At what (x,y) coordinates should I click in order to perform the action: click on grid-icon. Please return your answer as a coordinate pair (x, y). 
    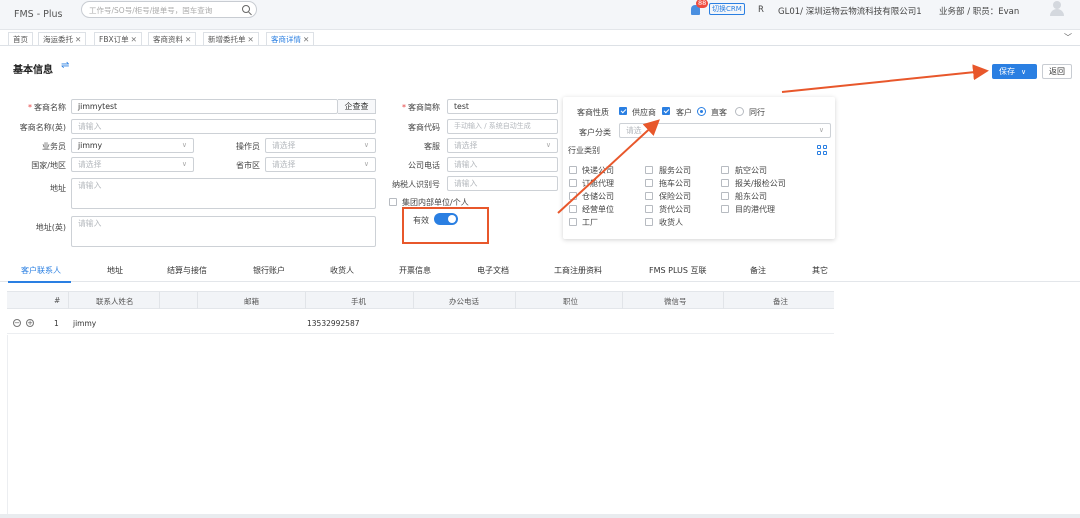
    Looking at the image, I should click on (822, 150).